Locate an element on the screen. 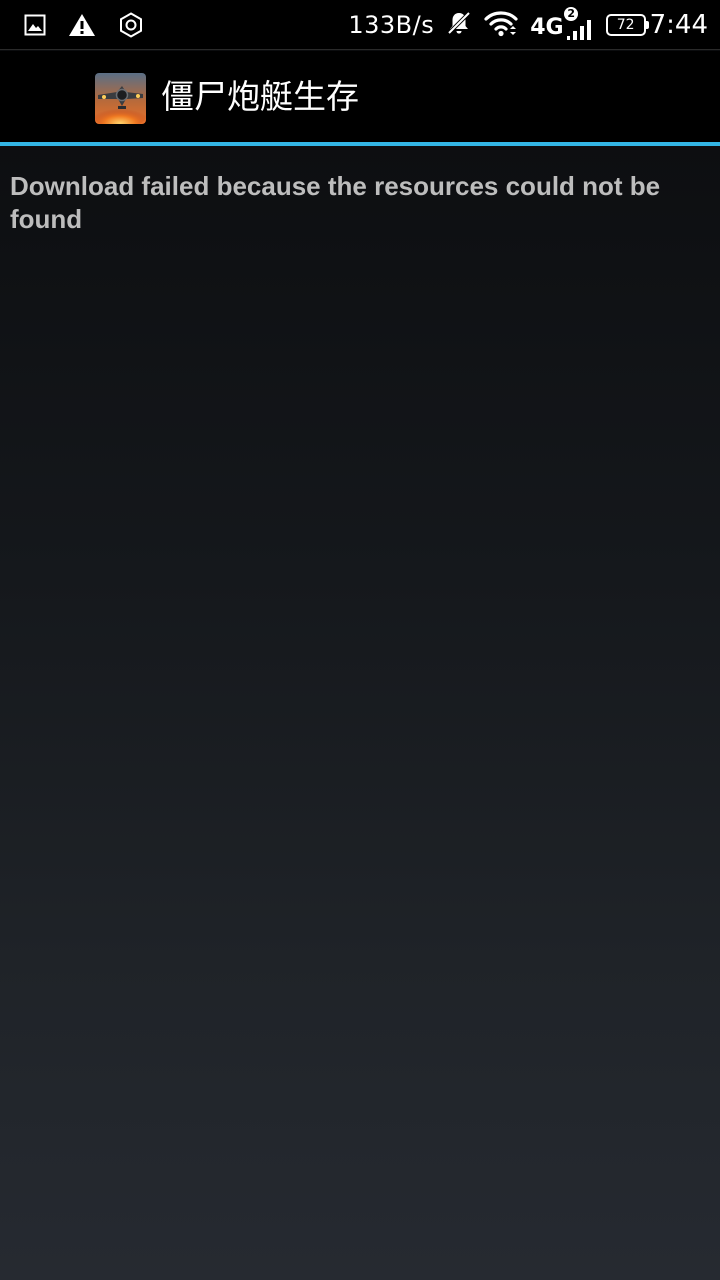  system-status: 133B/s 4G 2 72 7:44 is located at coordinates (528, 25).